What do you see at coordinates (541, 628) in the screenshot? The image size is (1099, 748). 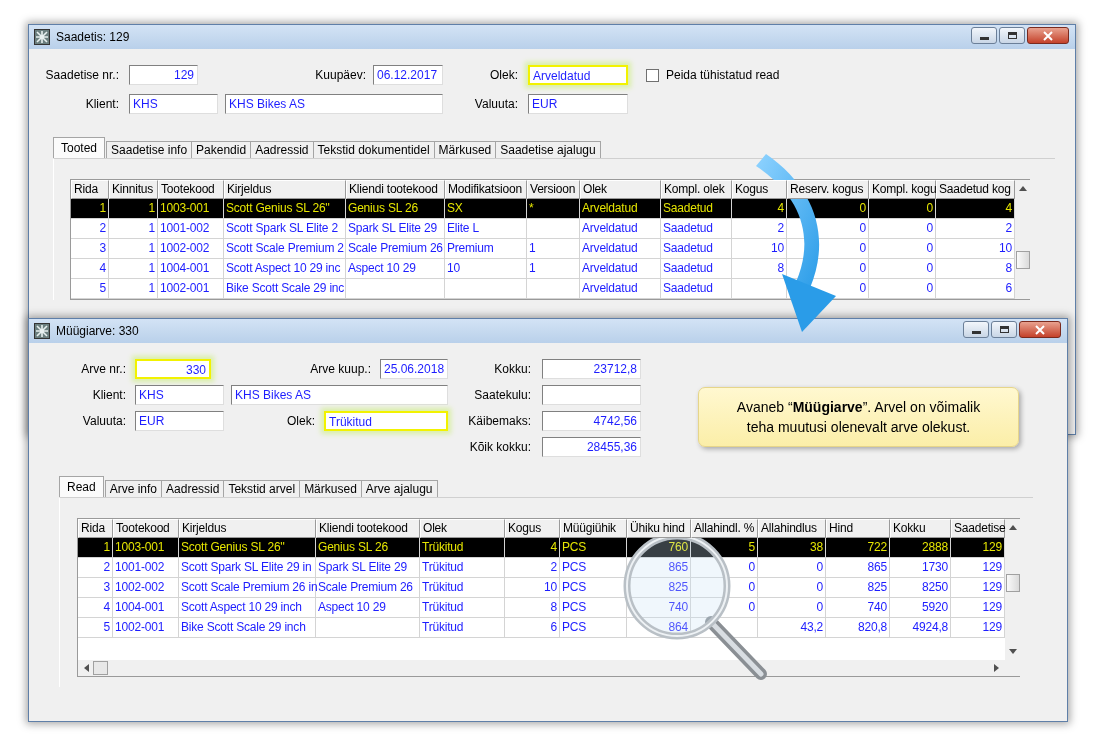 I see `table-row: 5 1002-001 Bike Scott Scale 29 inch Trükitud 6 PCS 864 43,2 820,8 4924,8 129` at bounding box center [541, 628].